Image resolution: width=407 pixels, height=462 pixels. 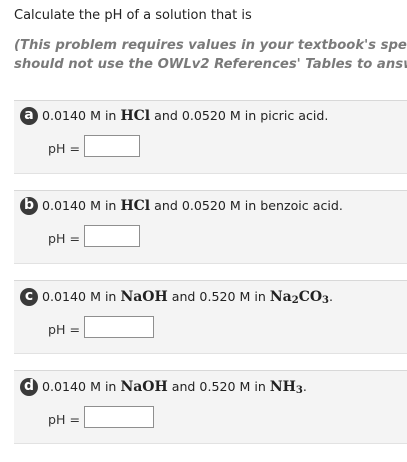 What do you see at coordinates (174, 387) in the screenshot?
I see `part-d-prompt: 0.0140 M in NaOH and 0.520 M in NH3.` at bounding box center [174, 387].